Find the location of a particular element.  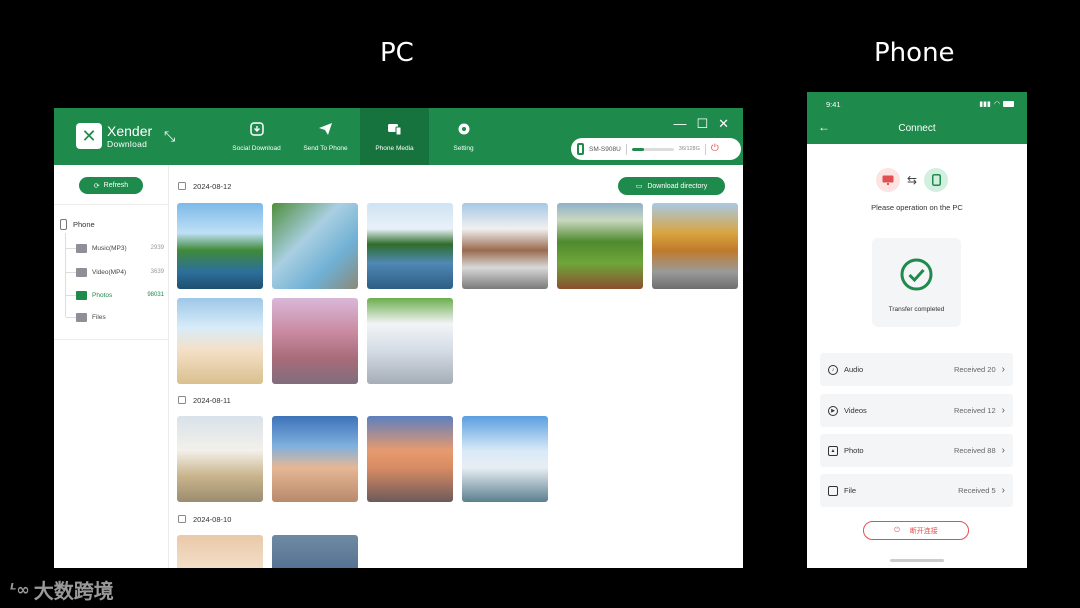

signal-icon: ▮▮▮ is located at coordinates (985, 104).